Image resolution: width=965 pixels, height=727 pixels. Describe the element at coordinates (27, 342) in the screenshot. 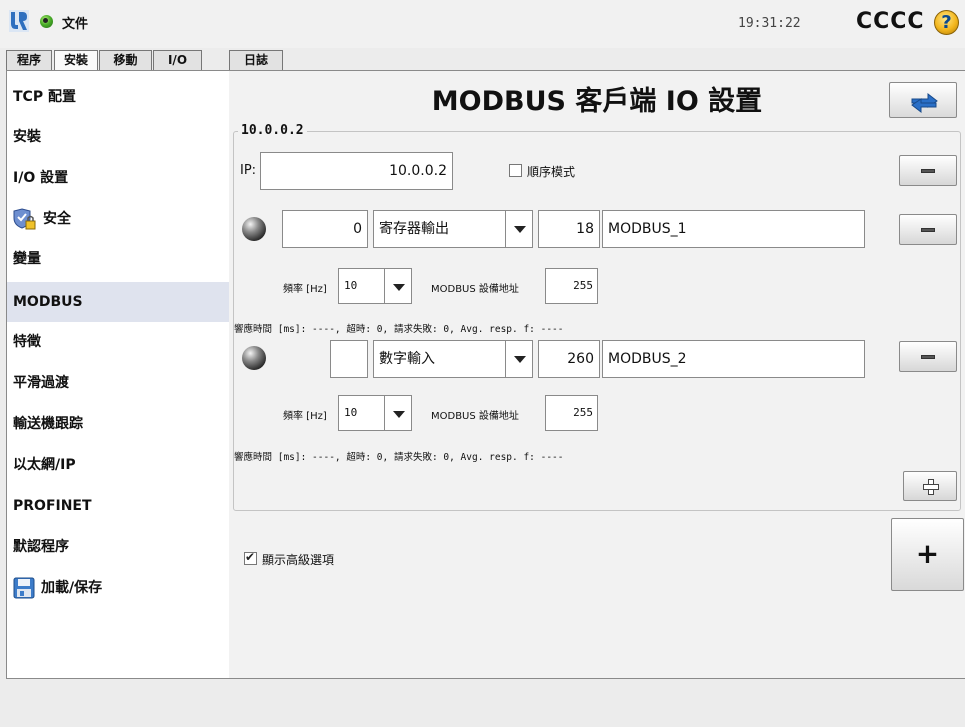

I see `sidebar-item-label: 特徵` at that location.